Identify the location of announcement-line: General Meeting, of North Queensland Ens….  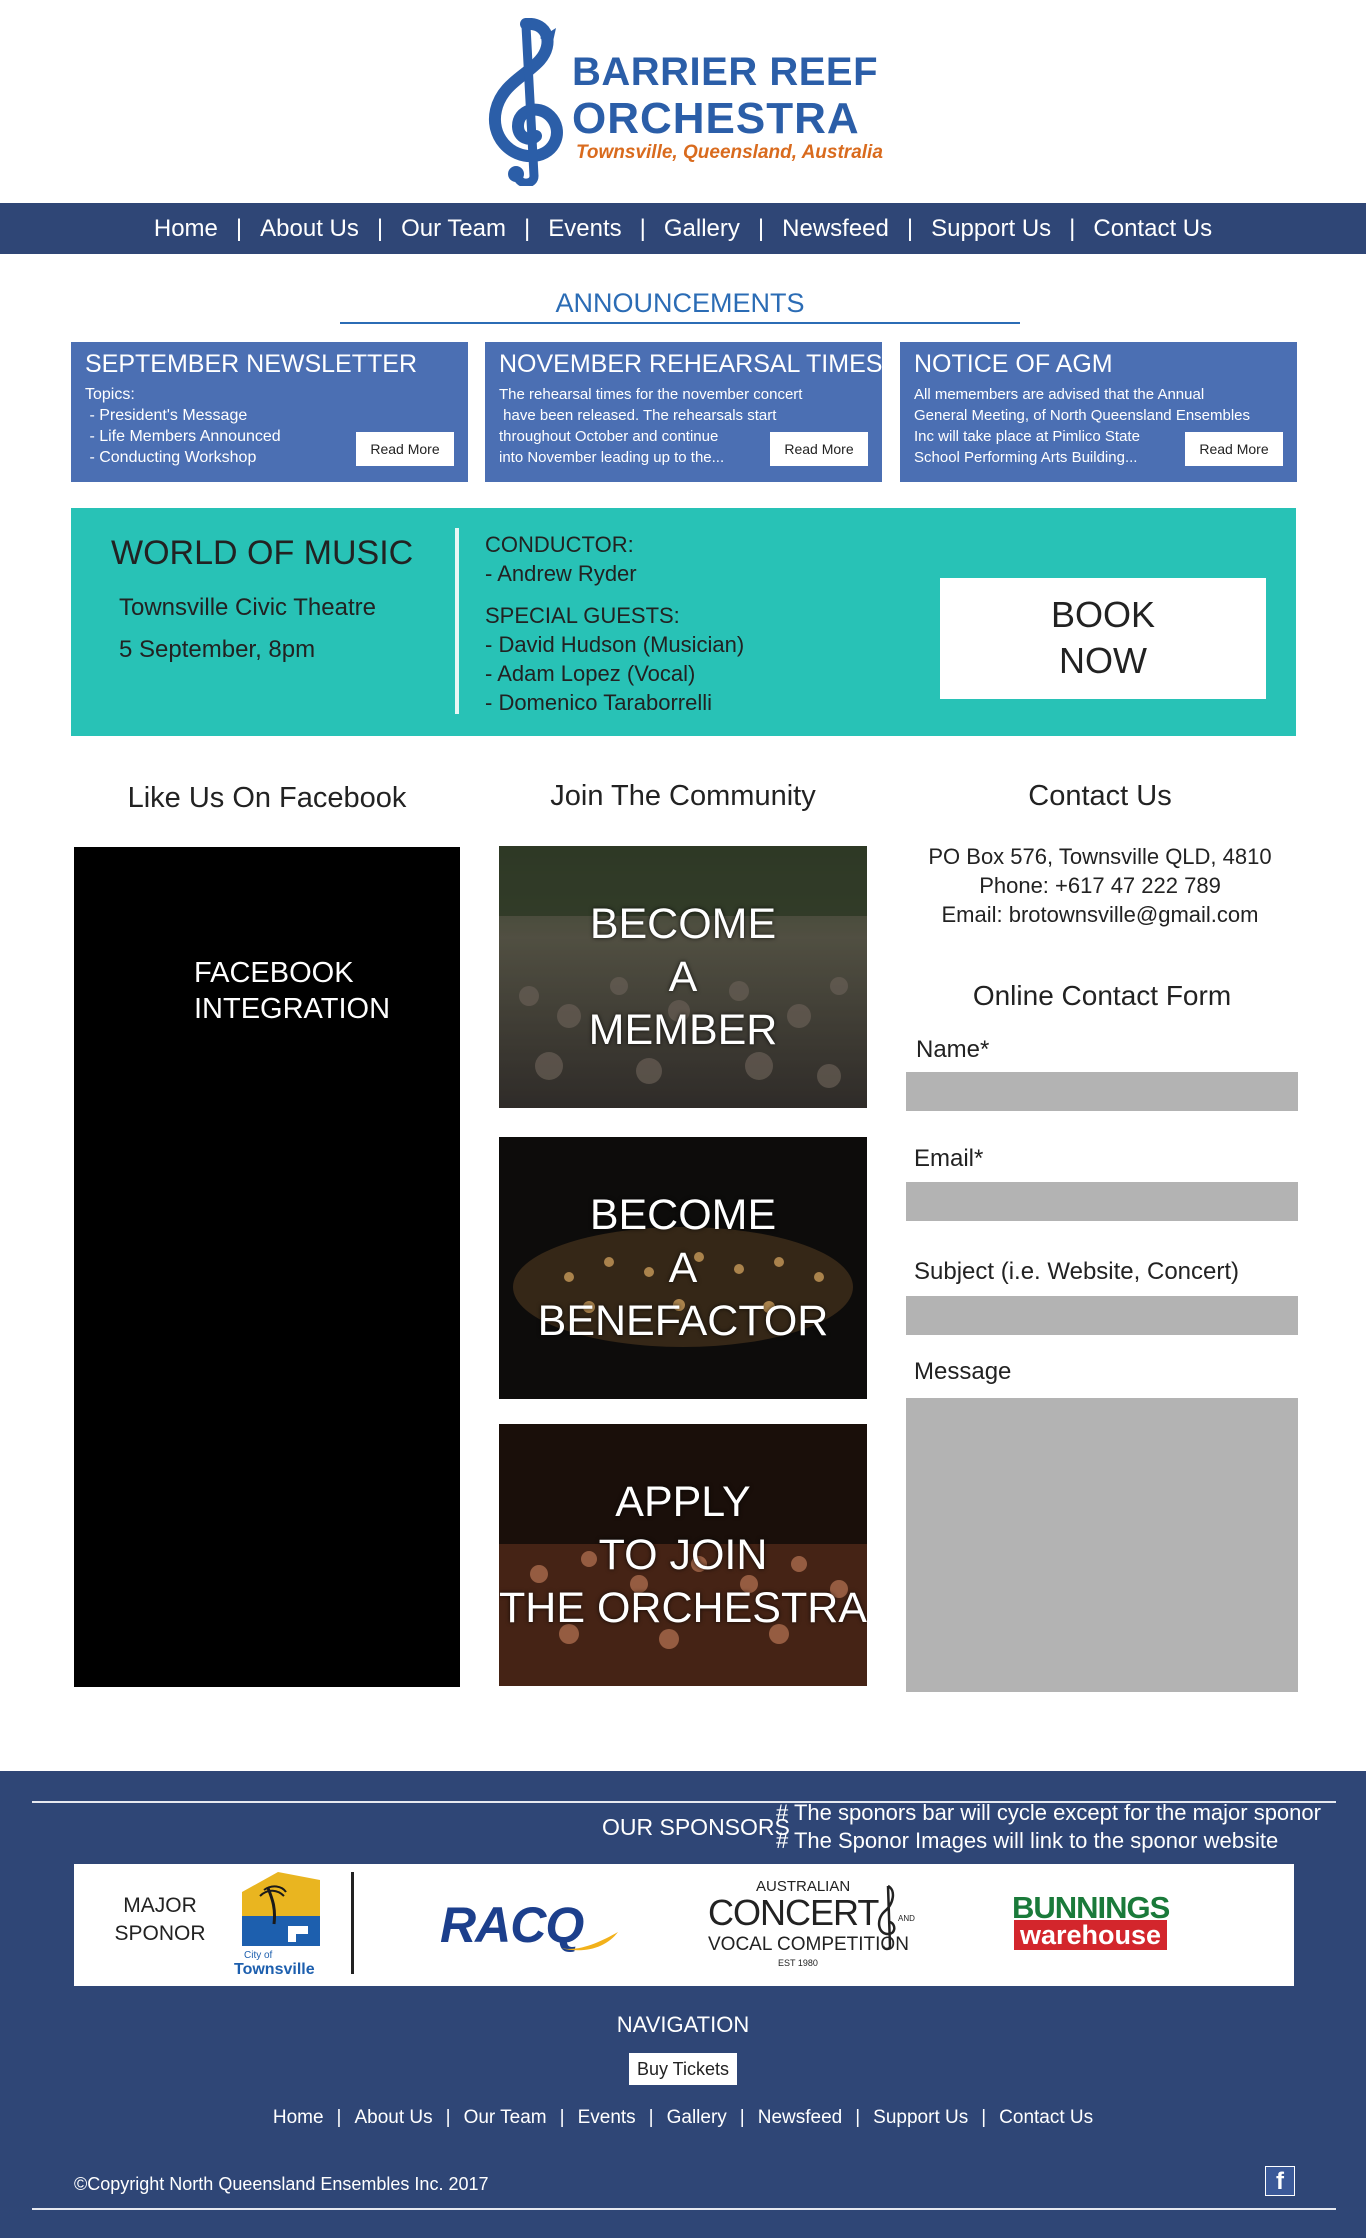
(1082, 415).